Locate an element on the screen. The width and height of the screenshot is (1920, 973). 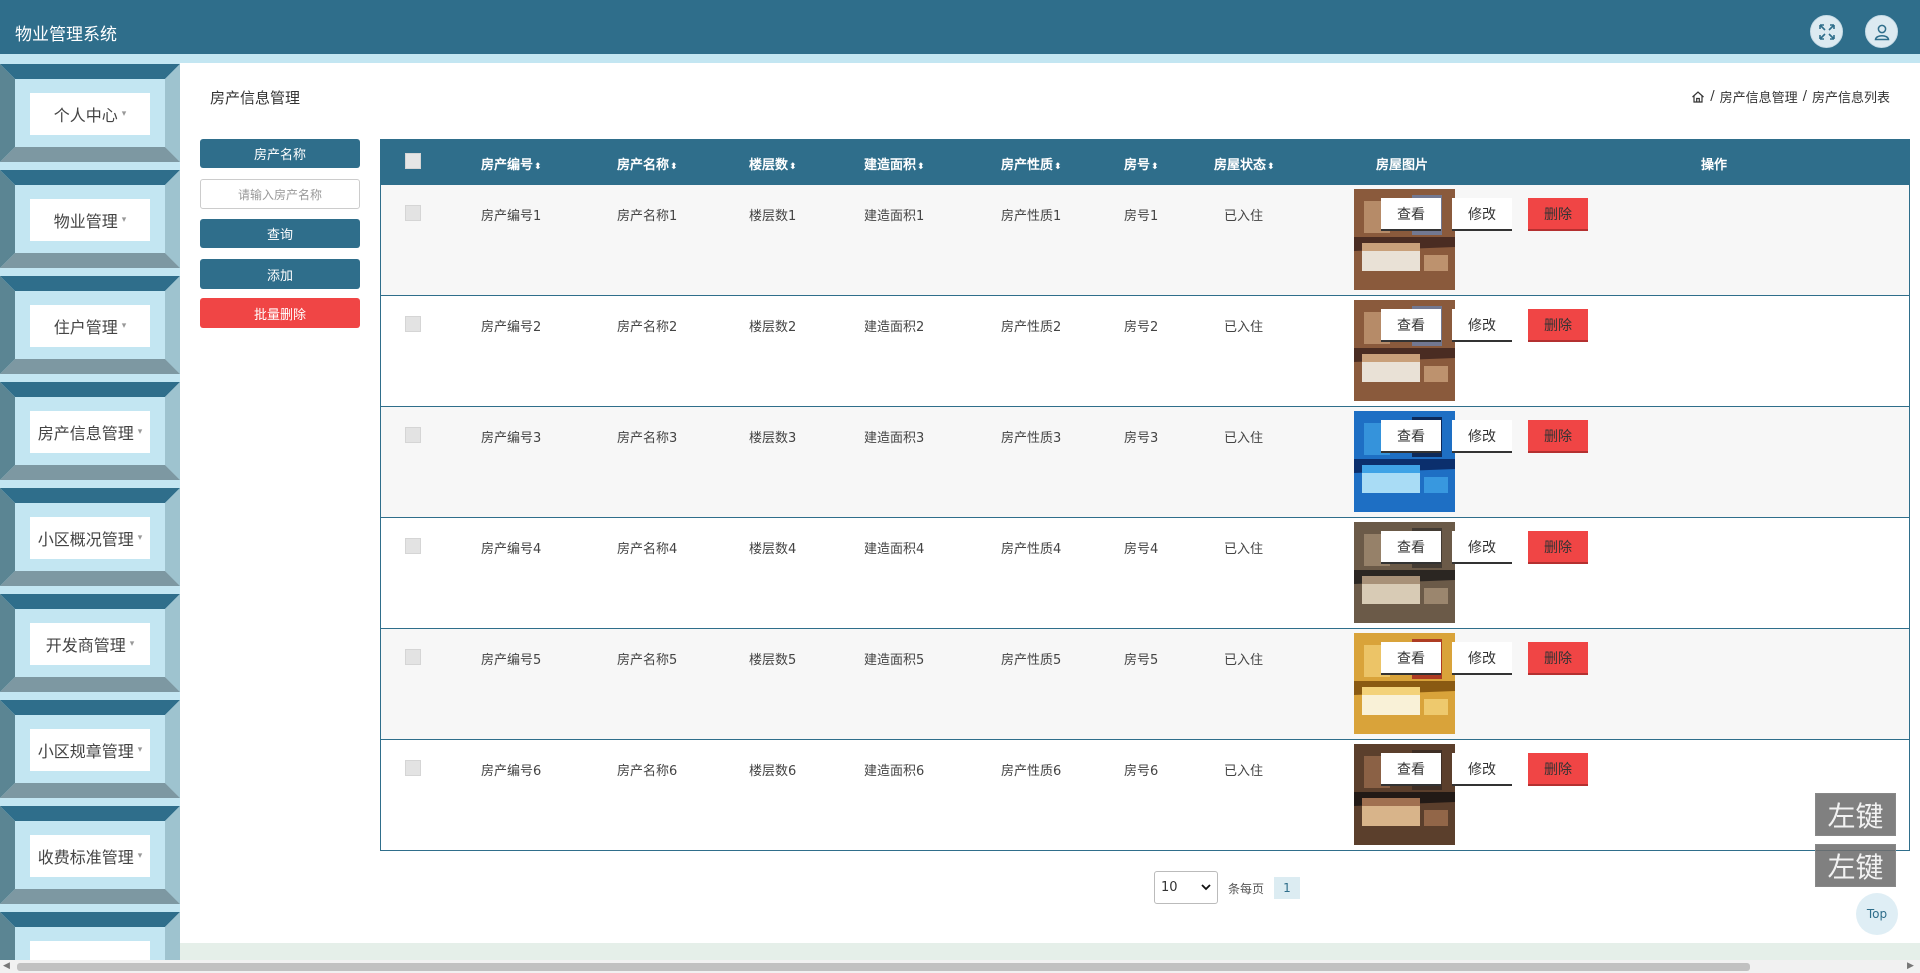
cell-name: 房产名称2 is located at coordinates (647, 327).